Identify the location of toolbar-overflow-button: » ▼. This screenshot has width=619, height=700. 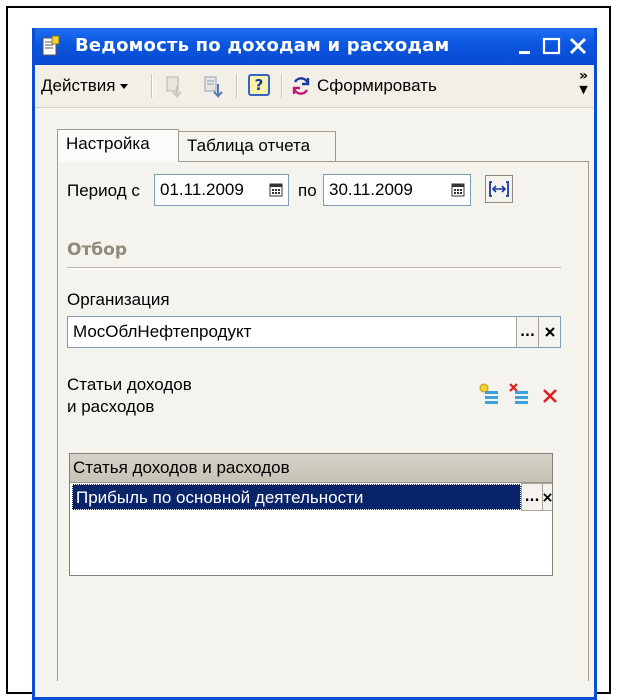
(583, 83).